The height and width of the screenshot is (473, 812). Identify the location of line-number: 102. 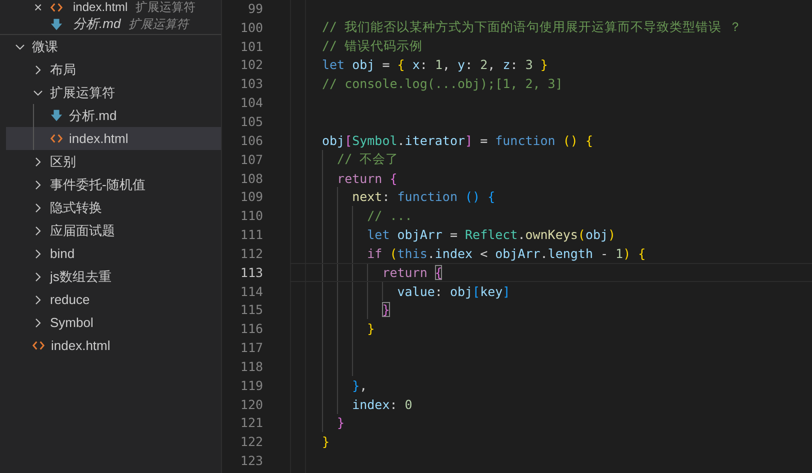
(251, 64).